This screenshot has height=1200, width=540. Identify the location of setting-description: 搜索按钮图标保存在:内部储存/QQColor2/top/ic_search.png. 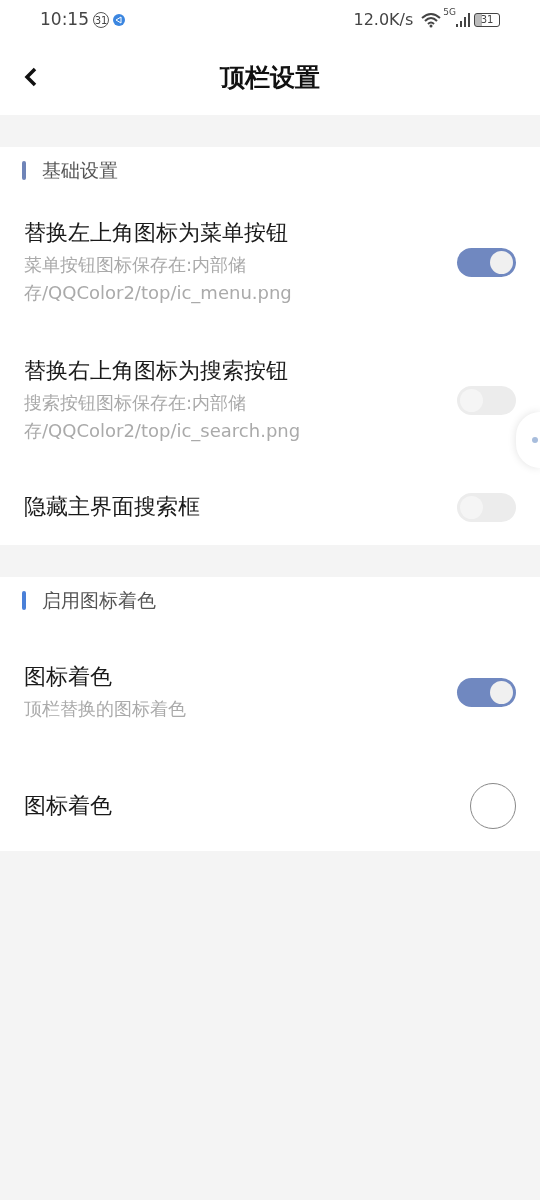
(163, 417).